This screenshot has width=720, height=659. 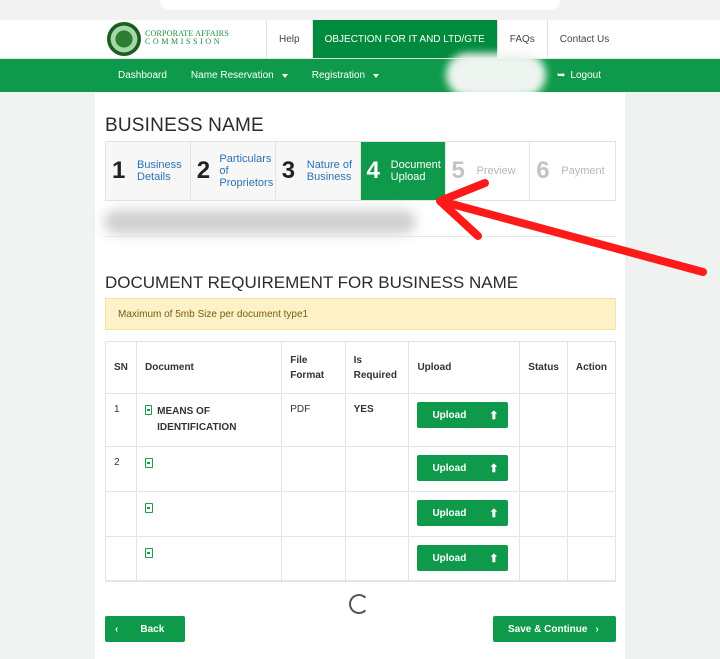 What do you see at coordinates (561, 75) in the screenshot?
I see `logout-icon: ➥` at bounding box center [561, 75].